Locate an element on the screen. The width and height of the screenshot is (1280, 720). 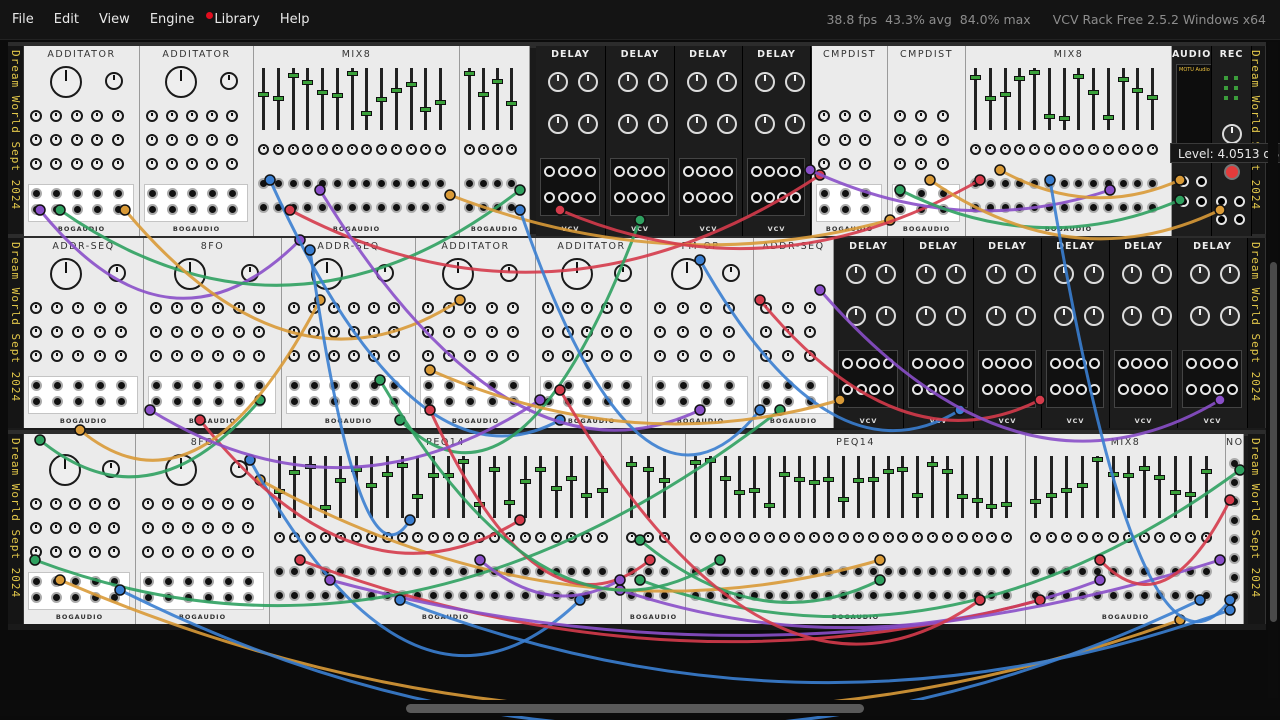
menu-engine: Engine is located at coordinates (172, 20).